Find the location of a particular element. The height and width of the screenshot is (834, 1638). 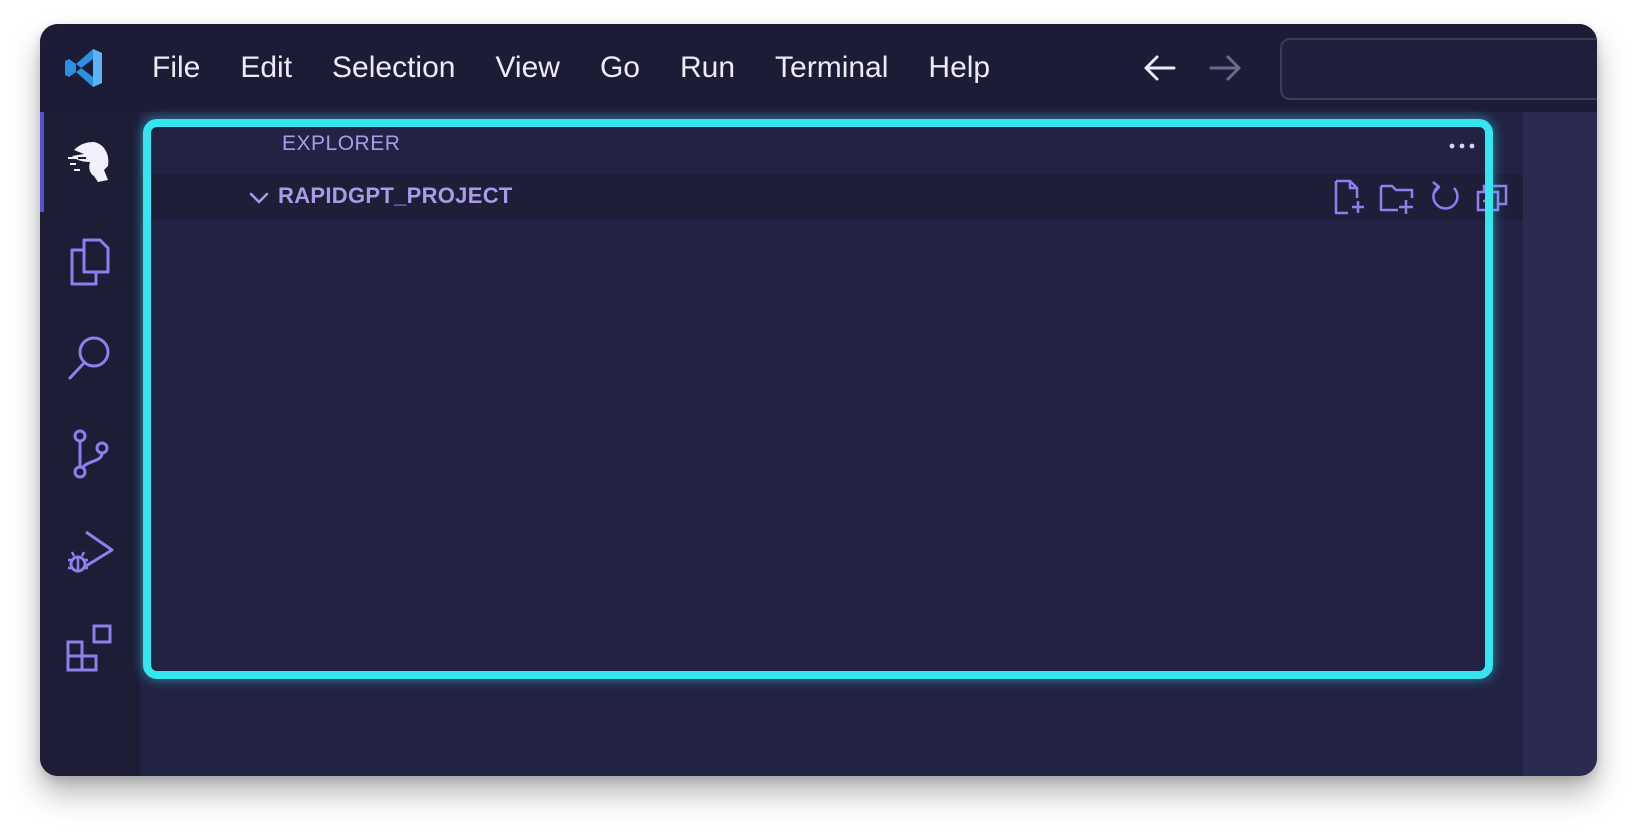

refresh-icon is located at coordinates (1445, 197).